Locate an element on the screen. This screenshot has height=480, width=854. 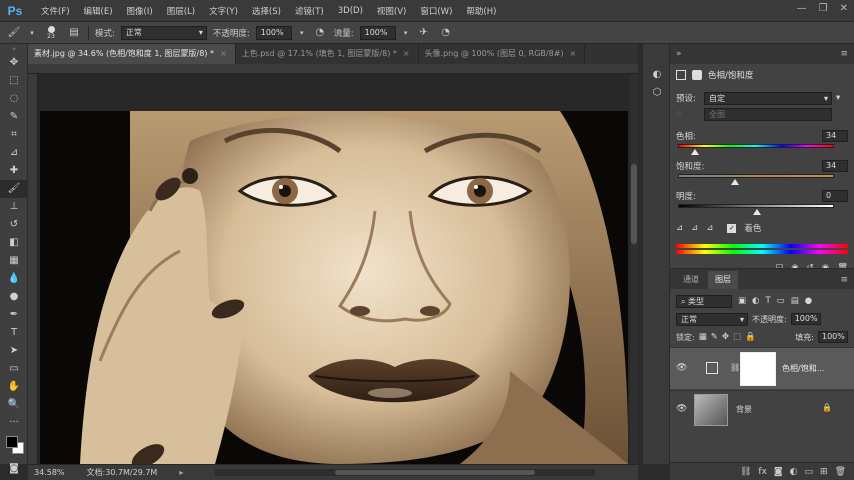
channel-select: 全图 is located at coordinates (768, 114).